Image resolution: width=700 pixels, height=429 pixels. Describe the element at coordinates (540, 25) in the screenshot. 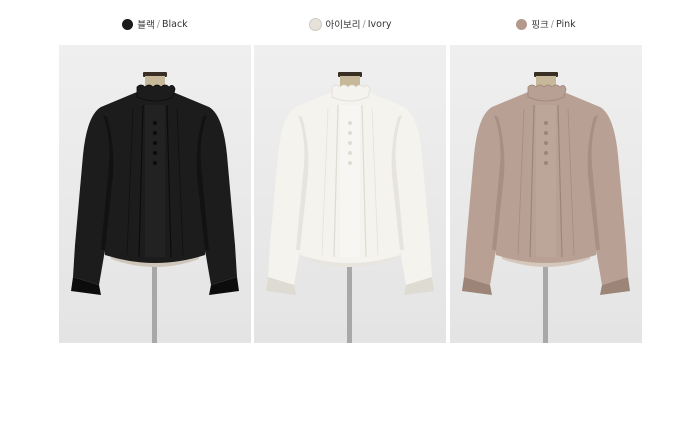

I see `color-name-ko: 핑크` at that location.